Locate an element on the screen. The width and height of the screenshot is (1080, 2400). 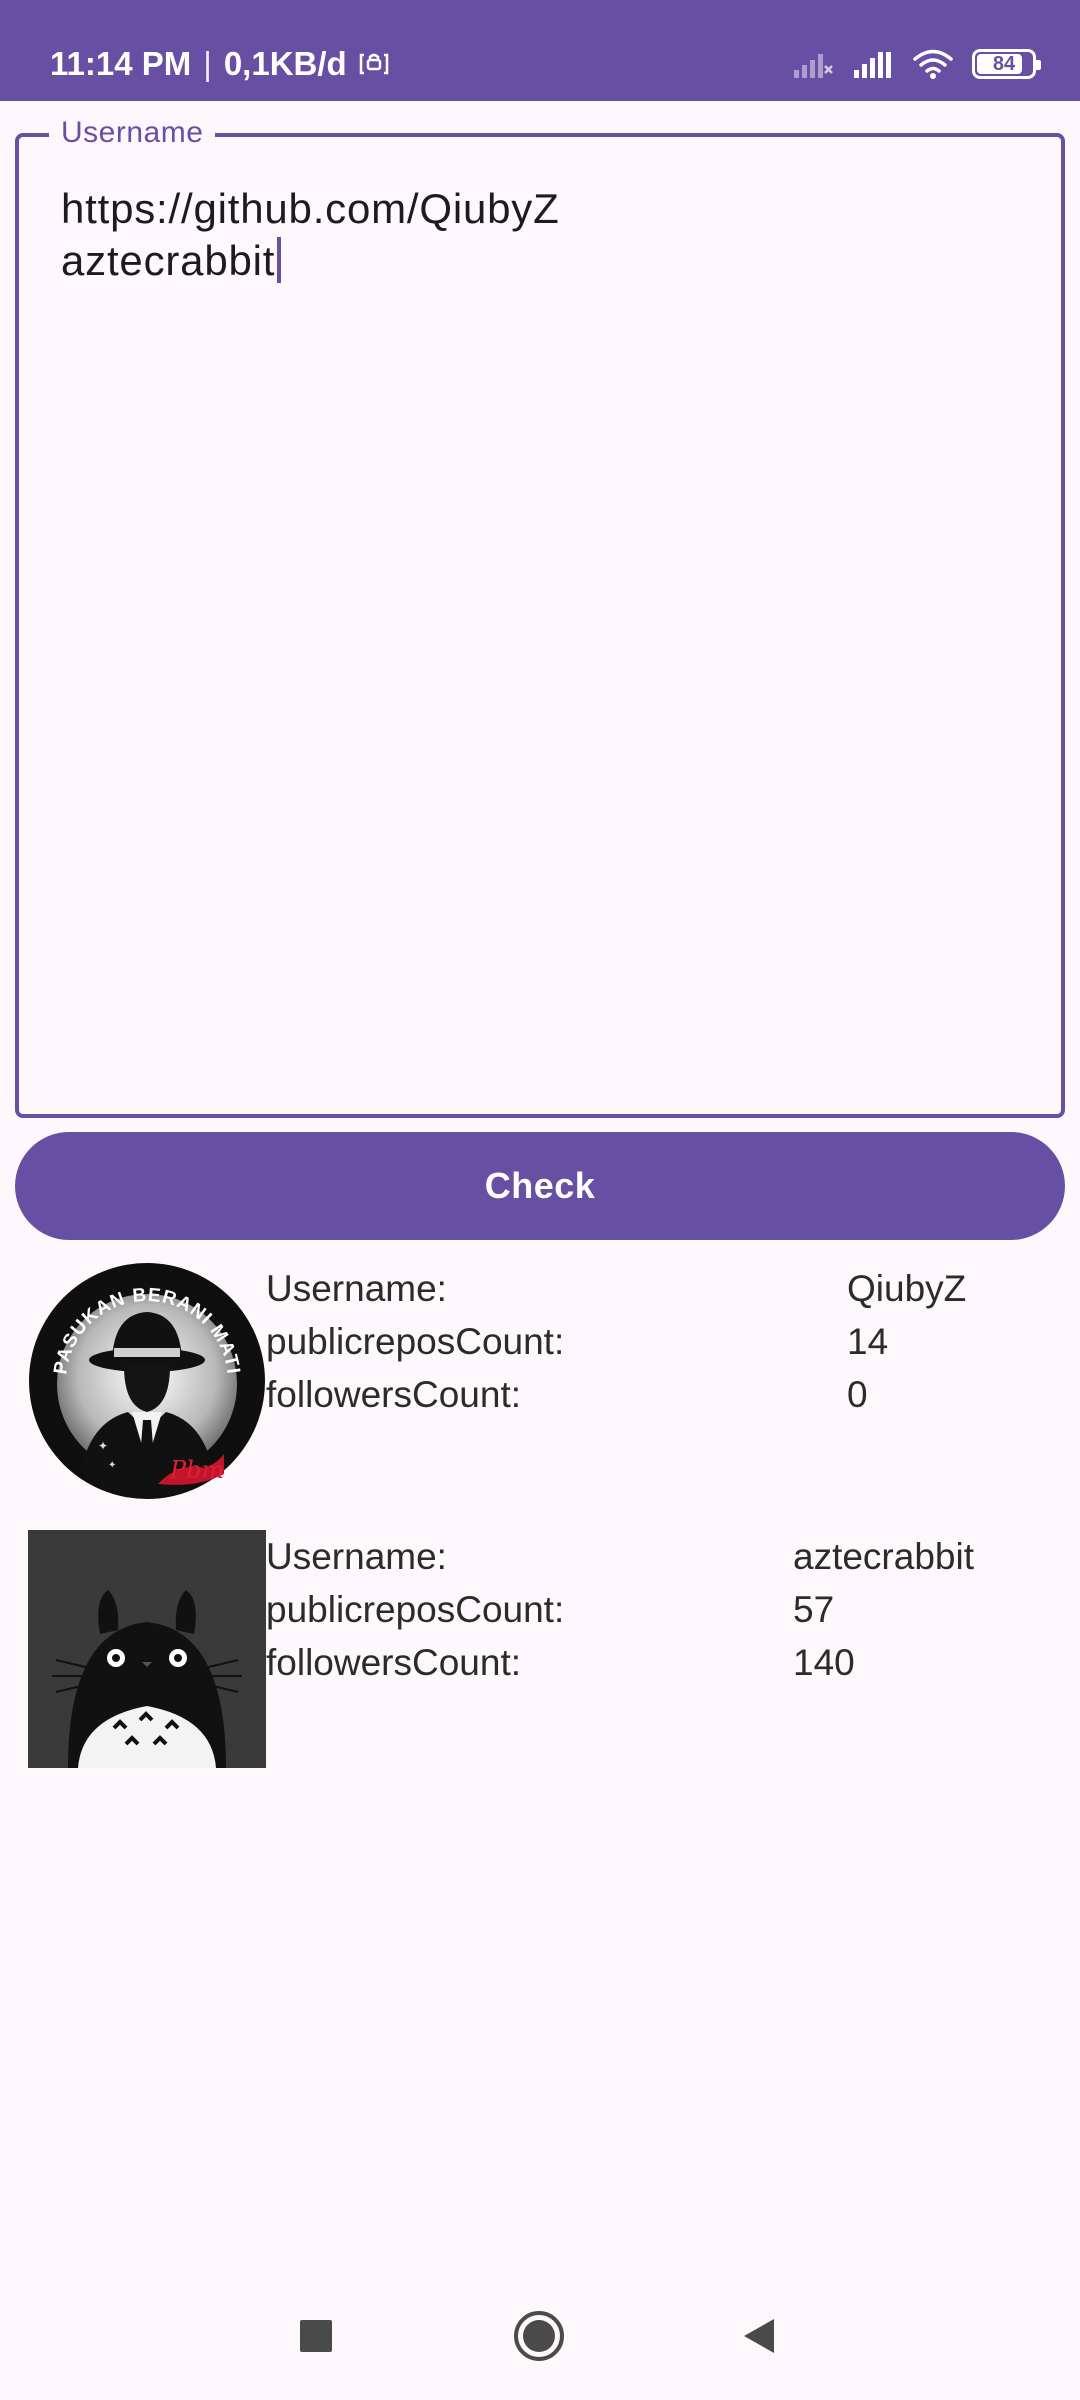
status-left: 11:14 PM | 0,1KB/d is located at coordinates (219, 64).